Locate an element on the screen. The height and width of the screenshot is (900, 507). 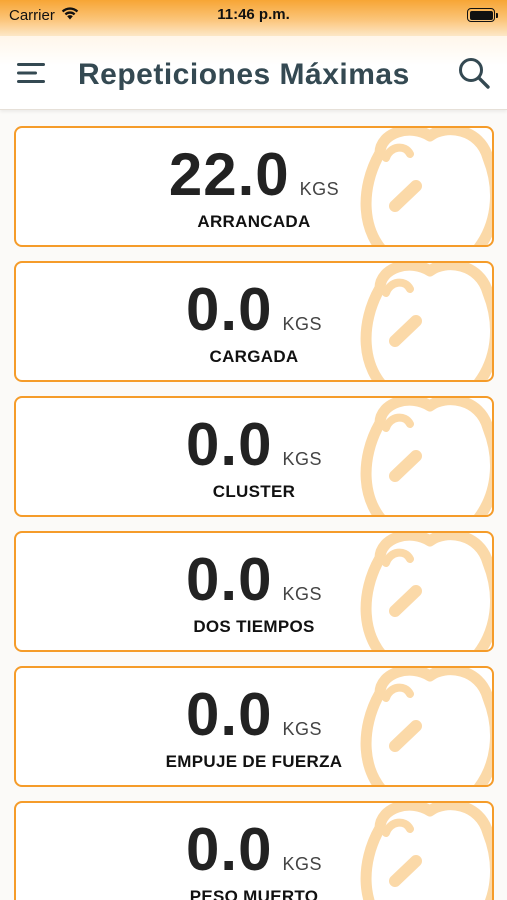
record-name: ARRANCADA is located at coordinates (254, 221).